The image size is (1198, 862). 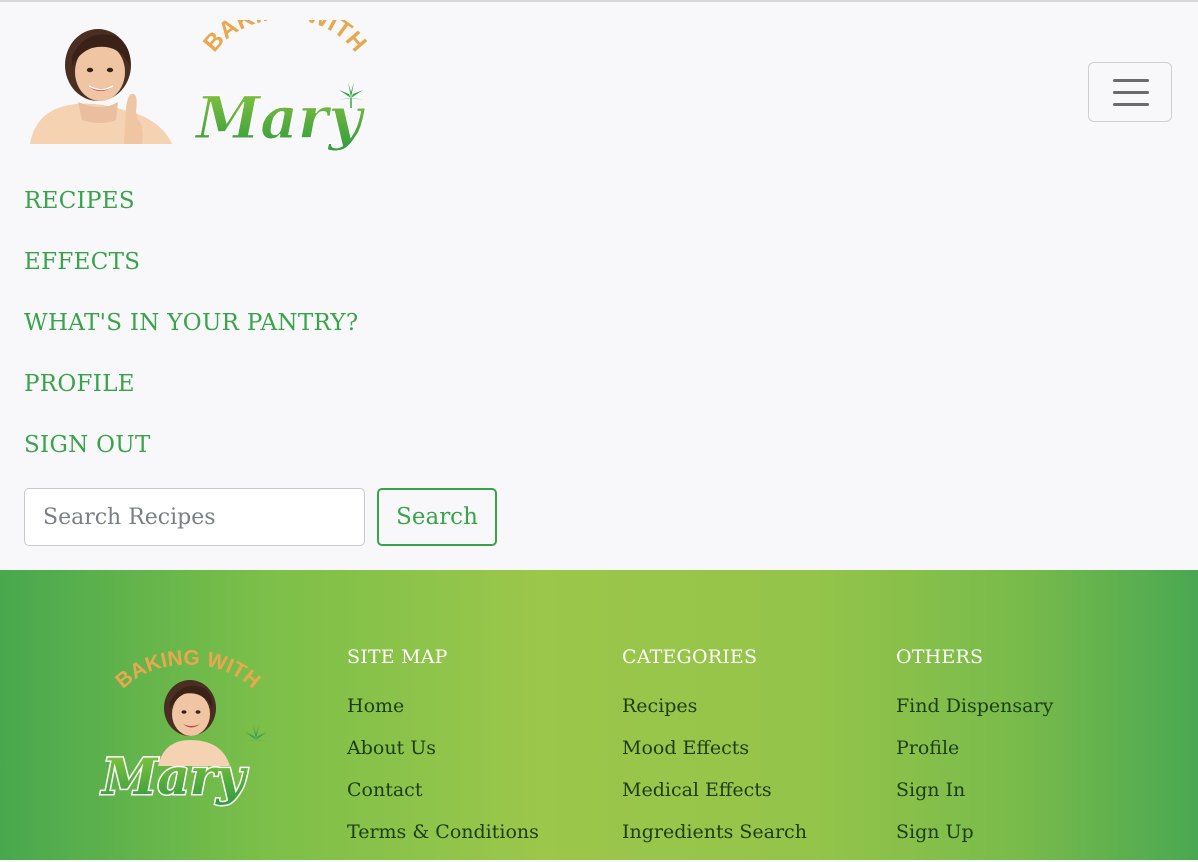 What do you see at coordinates (87, 445) in the screenshot?
I see `nav-item-sign-out: SIGN OUT` at bounding box center [87, 445].